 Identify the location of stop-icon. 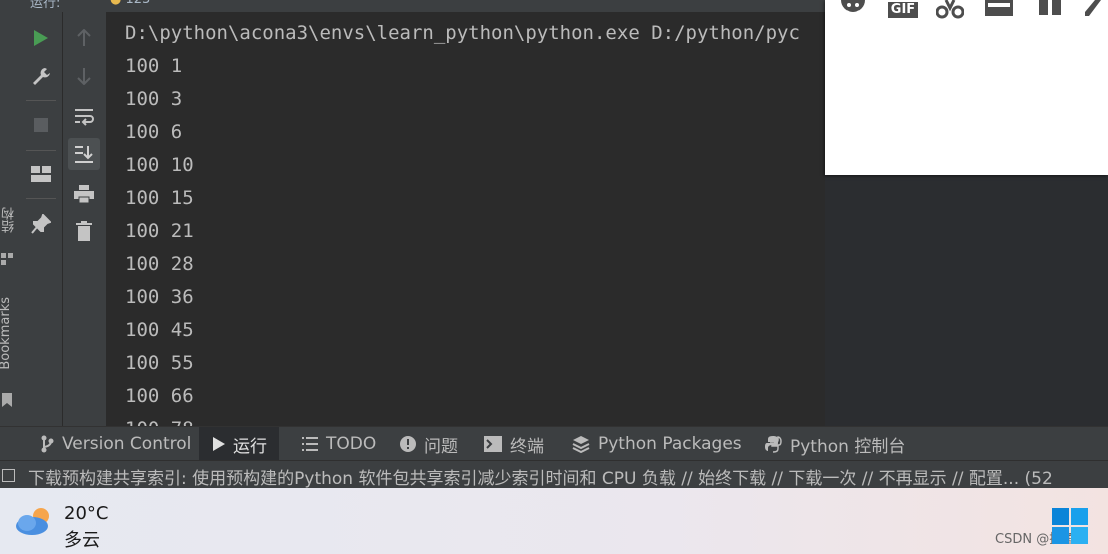
(41, 125).